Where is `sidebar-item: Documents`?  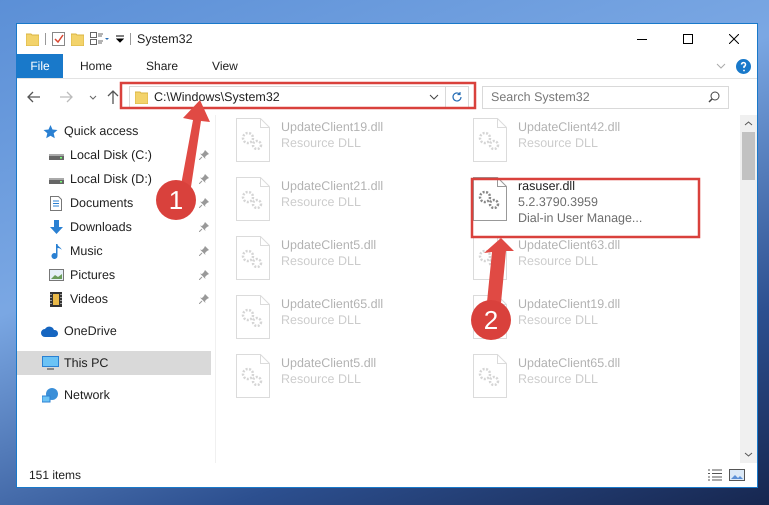
sidebar-item: Documents is located at coordinates (85, 203).